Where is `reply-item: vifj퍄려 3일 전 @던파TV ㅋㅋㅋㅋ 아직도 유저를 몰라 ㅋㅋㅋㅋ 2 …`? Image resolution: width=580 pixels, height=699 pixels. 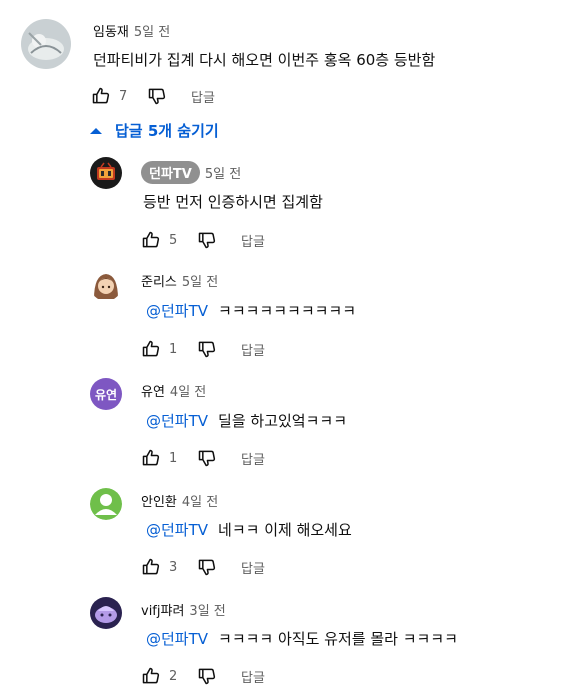
reply-item: vifj퍄려 3일 전 @던파TV ㅋㅋㅋㅋ 아직도 유저를 몰라 ㅋㅋㅋㅋ 2 … is located at coordinates (290, 647).